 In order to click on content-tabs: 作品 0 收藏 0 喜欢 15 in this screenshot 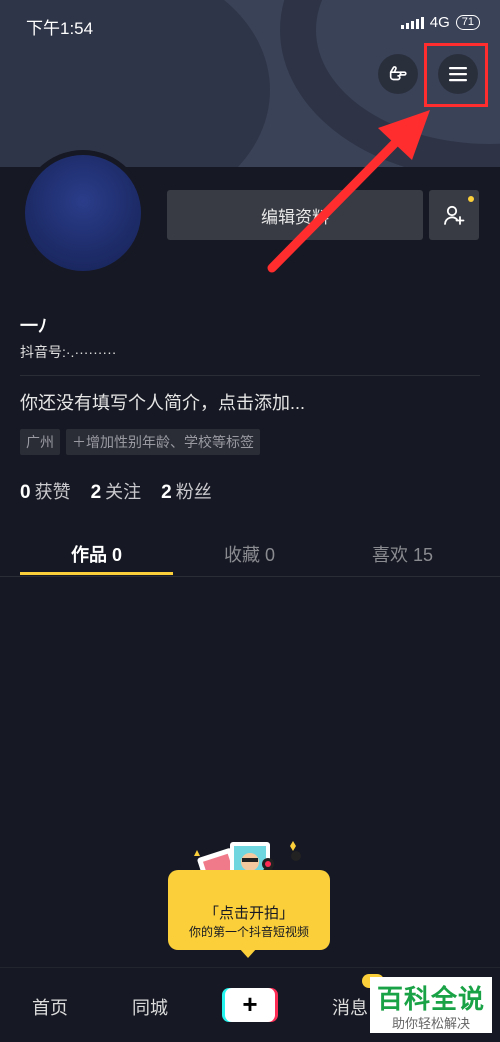, I will do `click(250, 556)`.